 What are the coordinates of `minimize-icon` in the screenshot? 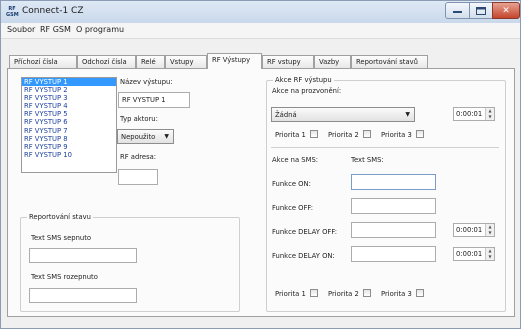 It's located at (457, 11).